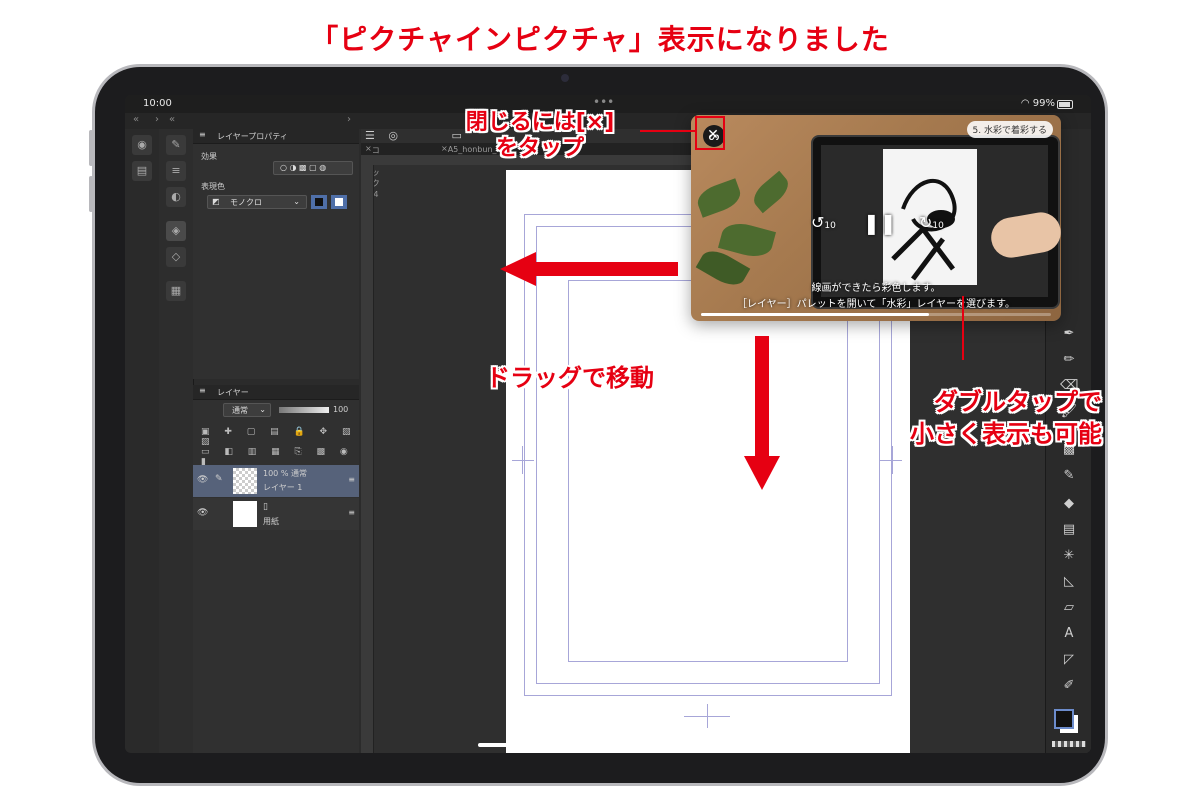 The width and height of the screenshot is (1200, 800). I want to click on drag-arrow-down, so click(762, 398).